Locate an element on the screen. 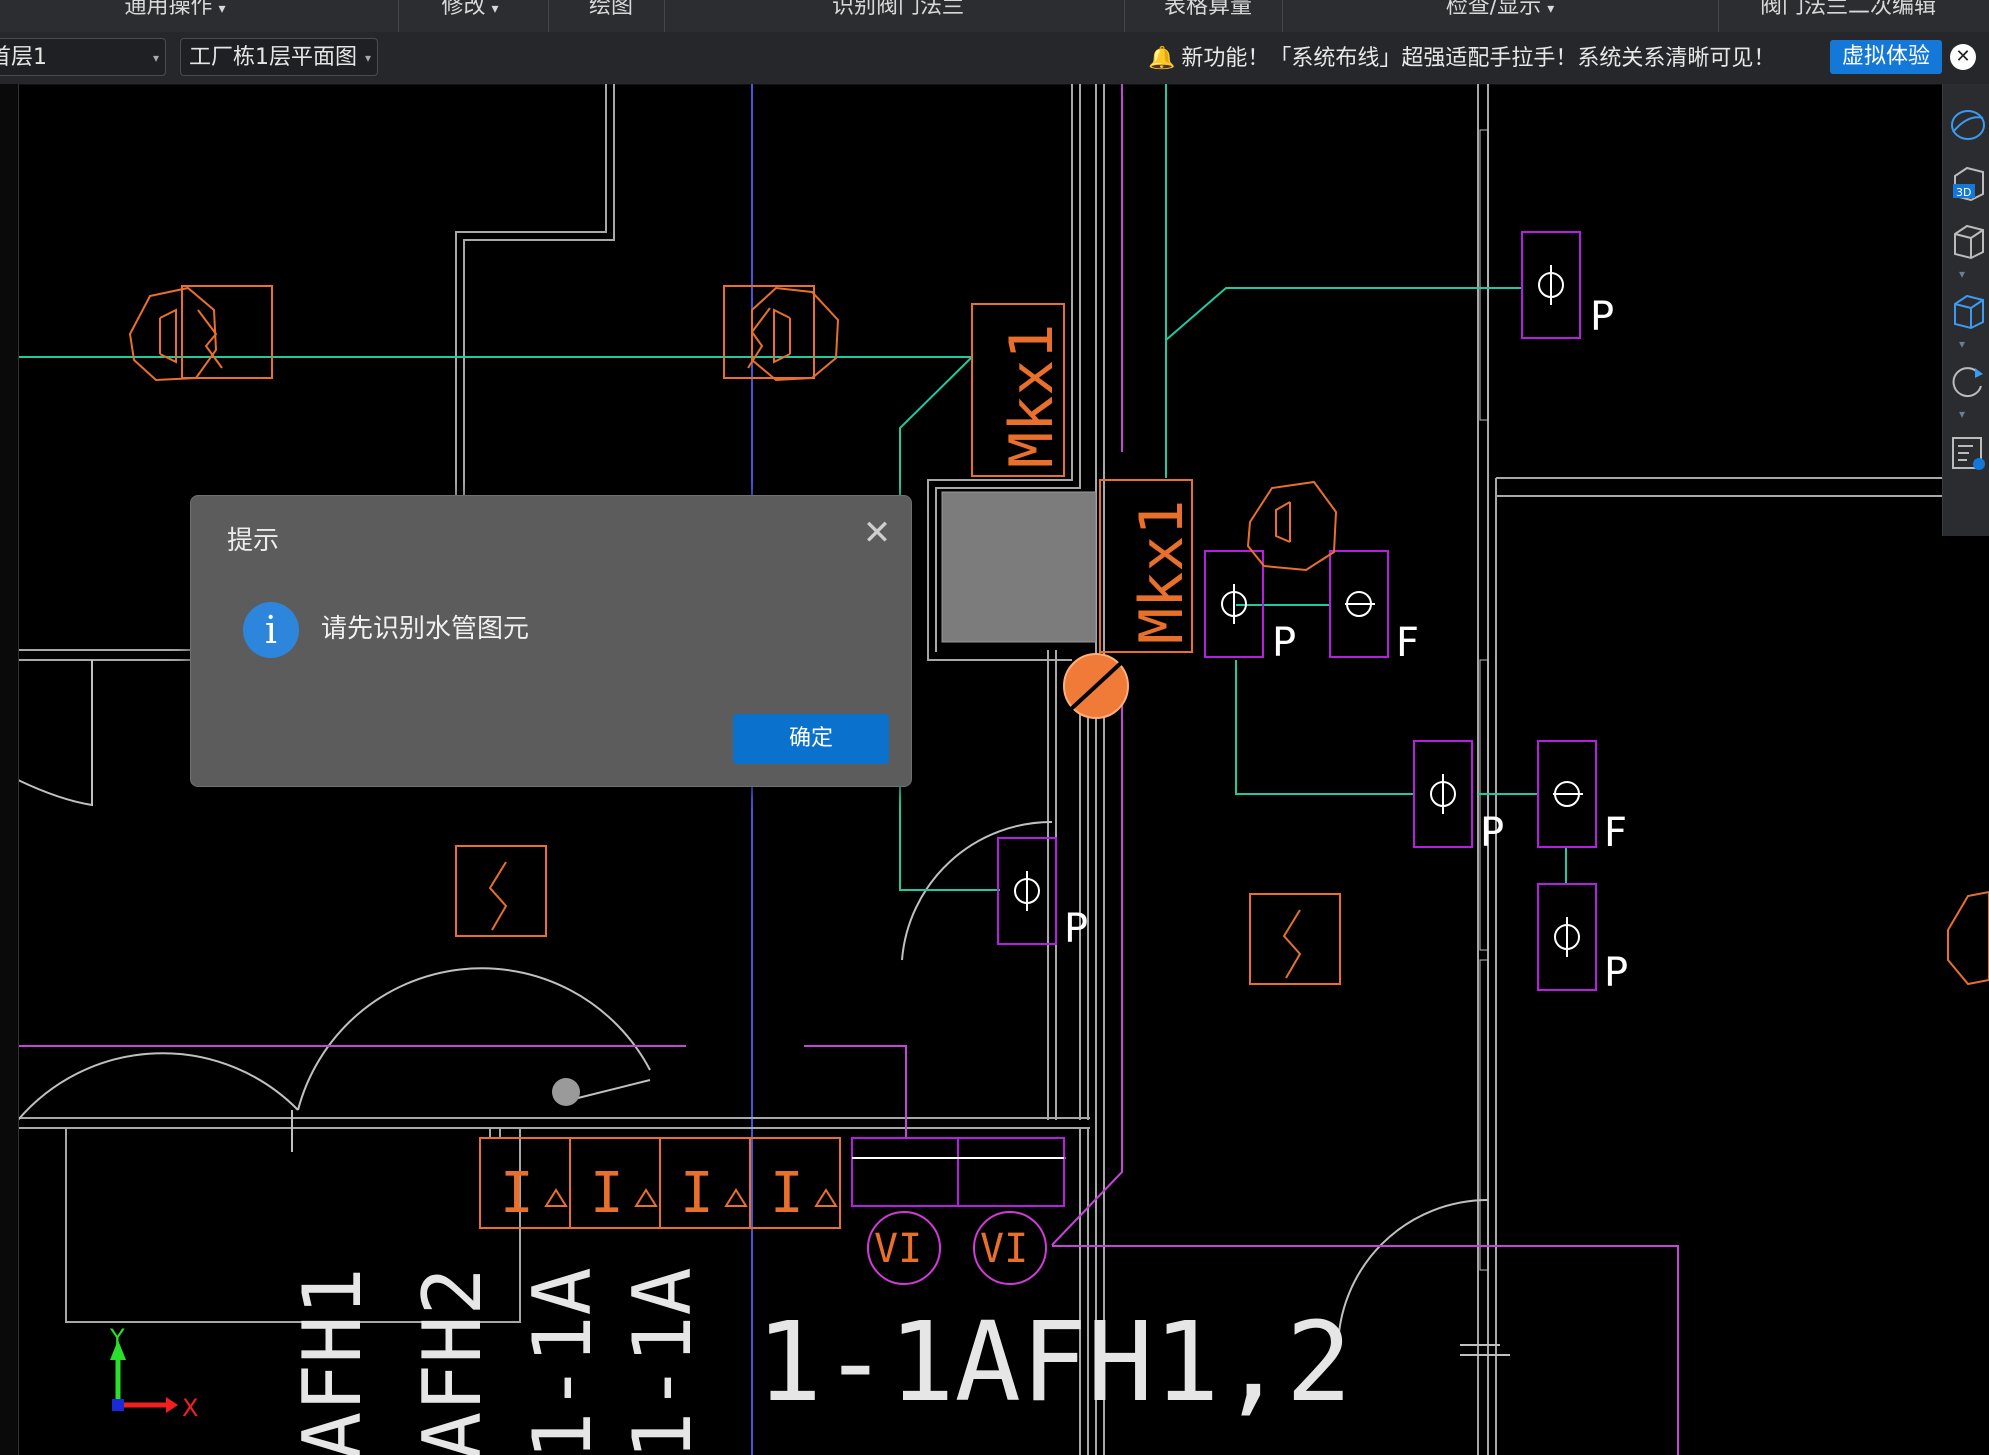 The height and width of the screenshot is (1455, 1989). view-tool-palette: 3D ▾ ▾ ▾ is located at coordinates (1965, 310).